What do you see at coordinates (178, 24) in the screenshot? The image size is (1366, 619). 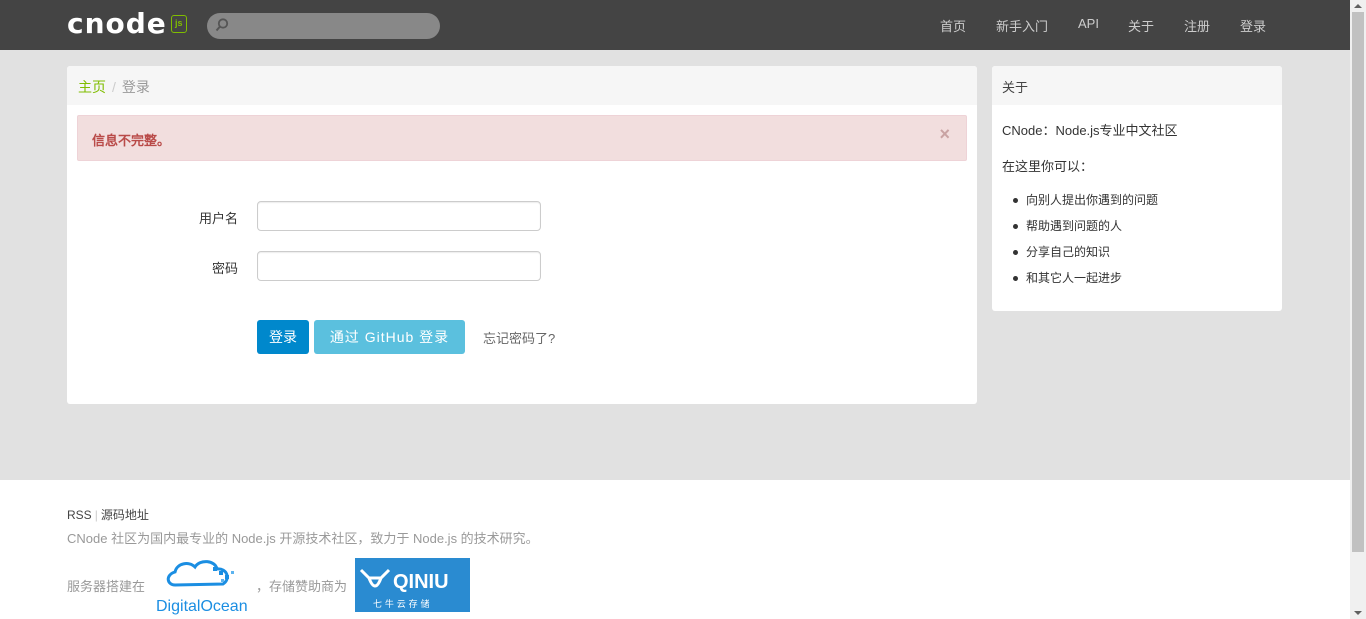 I see `logo-badge: js` at bounding box center [178, 24].